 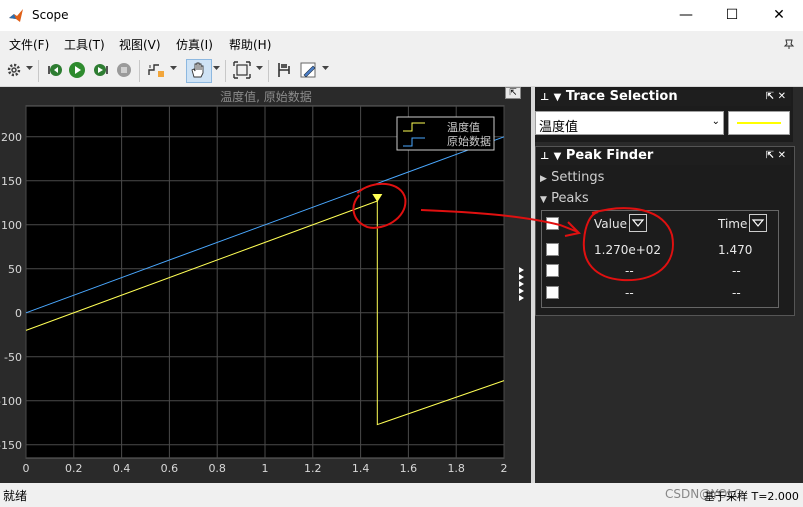 What do you see at coordinates (735, 250) in the screenshot?
I see `peak-time: 1.470` at bounding box center [735, 250].